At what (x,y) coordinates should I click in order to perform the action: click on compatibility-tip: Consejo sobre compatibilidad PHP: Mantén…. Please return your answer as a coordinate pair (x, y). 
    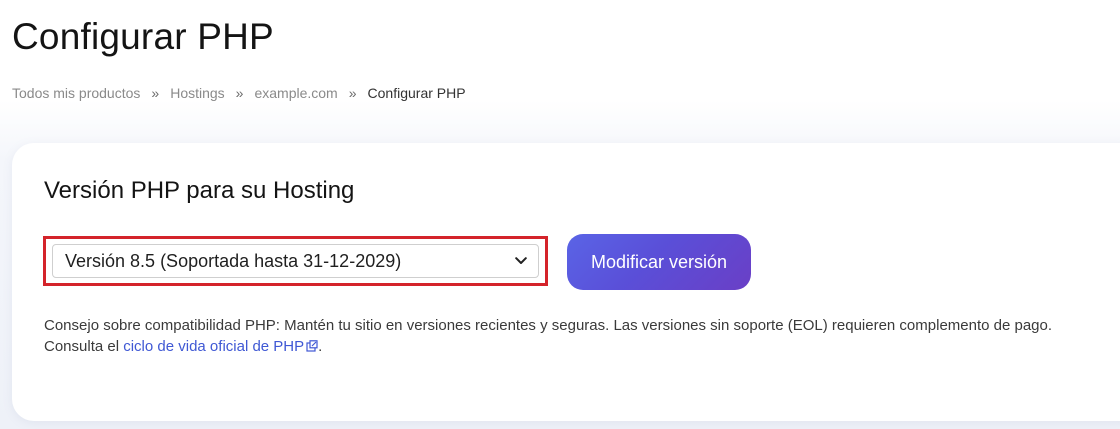
    Looking at the image, I should click on (548, 336).